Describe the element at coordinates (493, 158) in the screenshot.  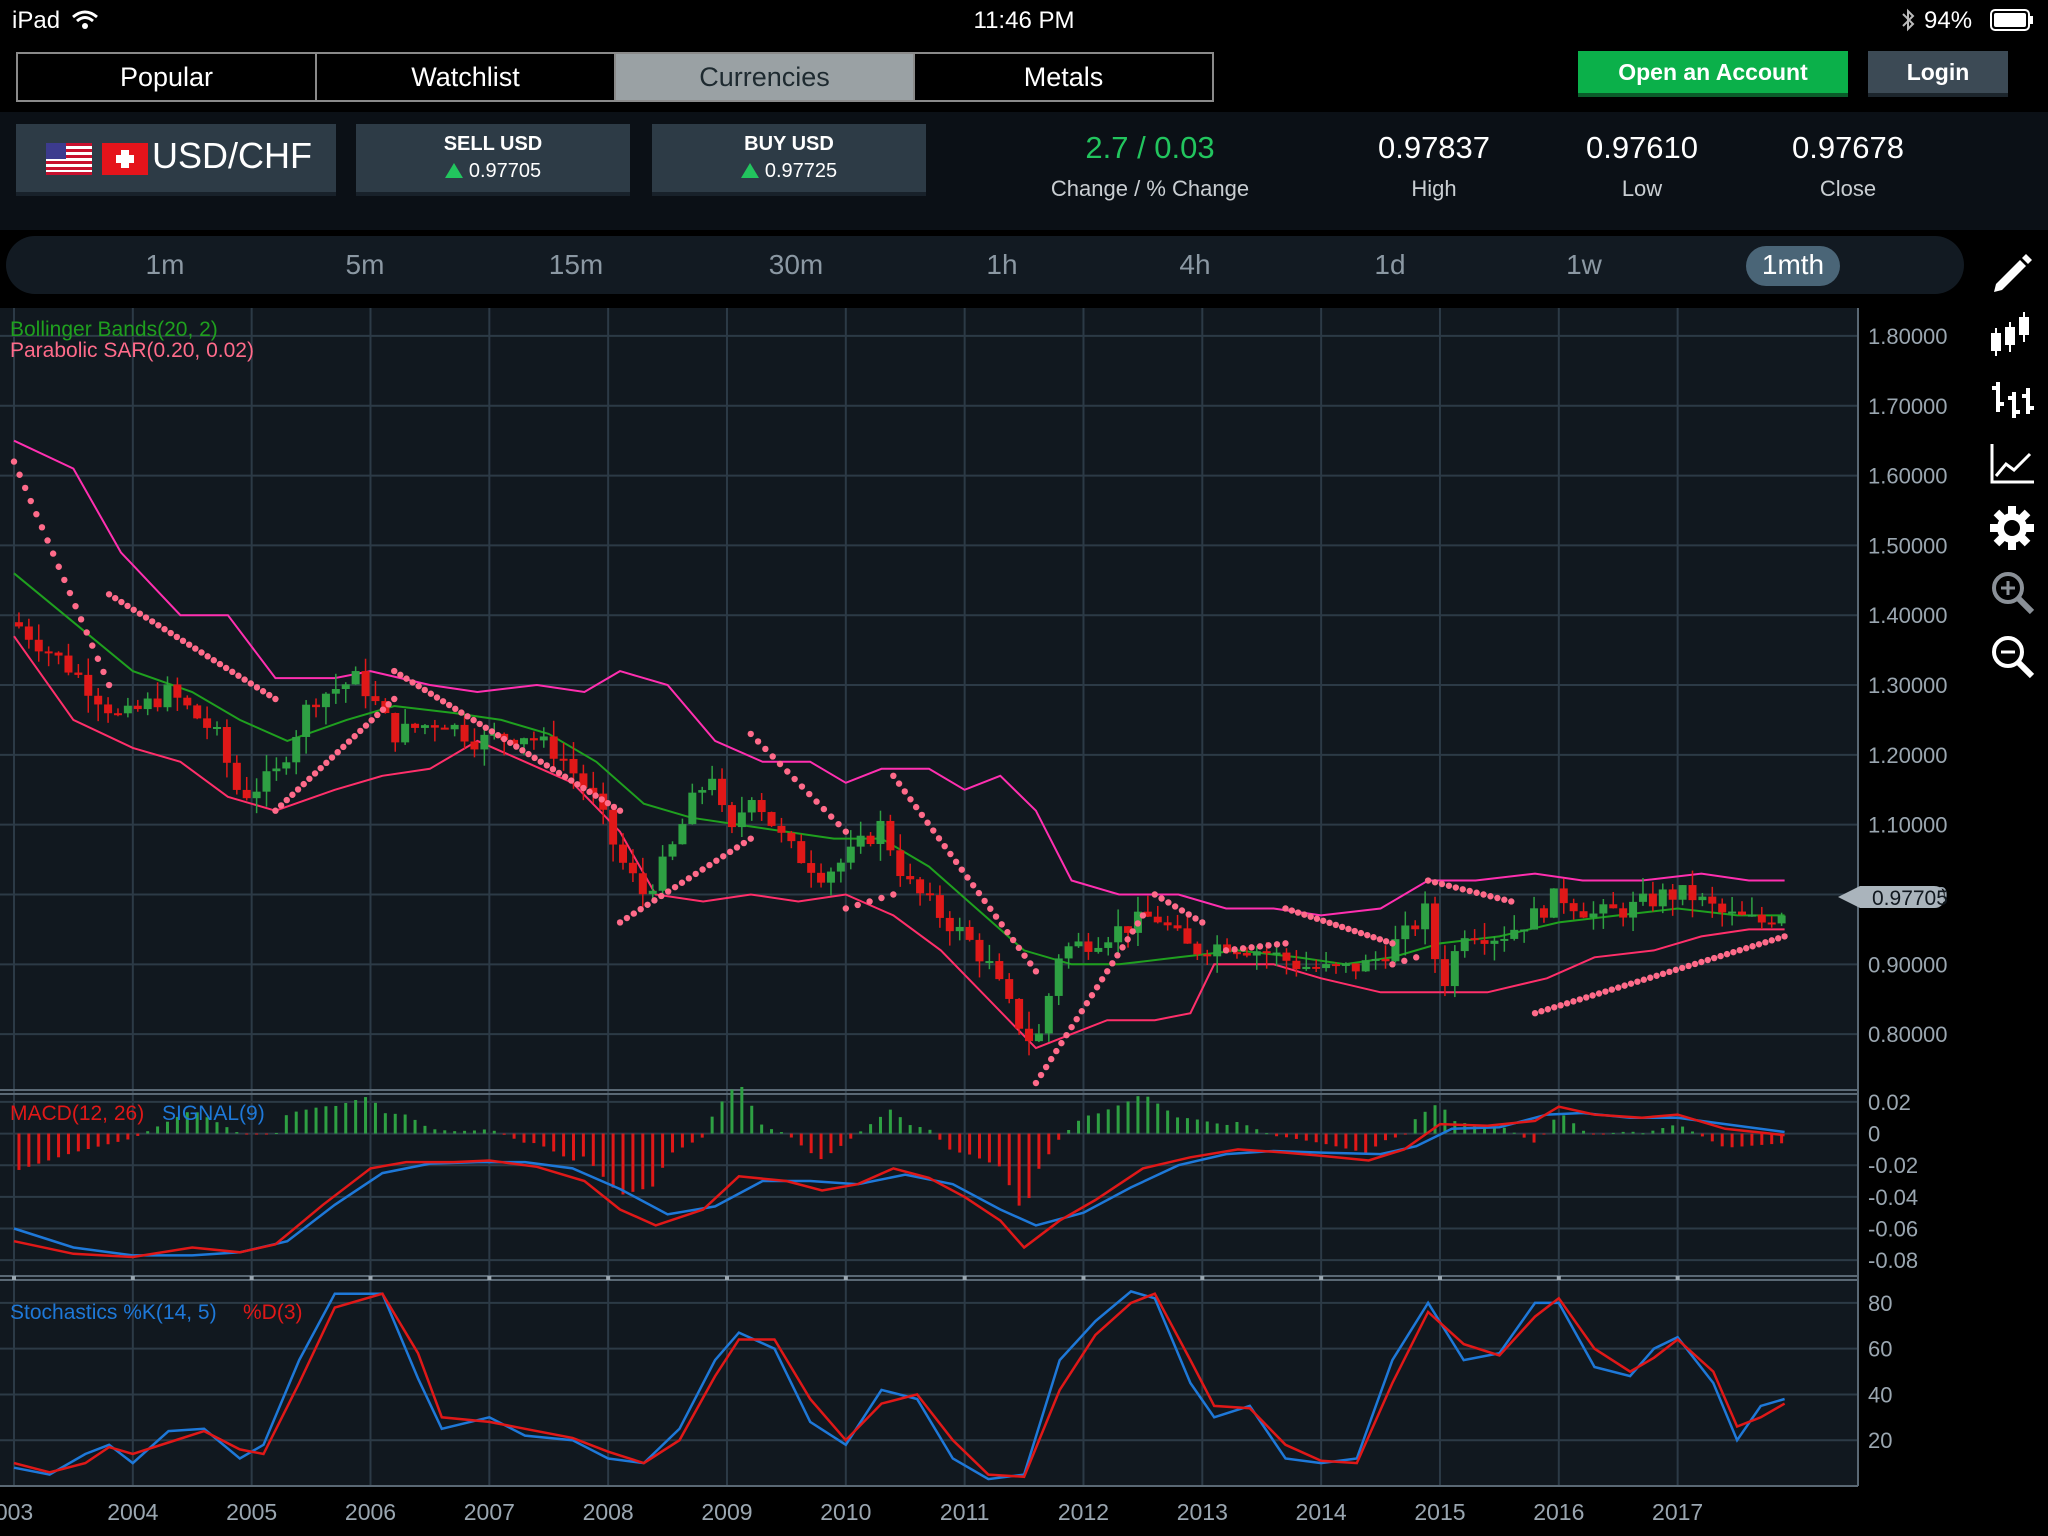
I see `sell-button: SELL USD 0.97705` at that location.